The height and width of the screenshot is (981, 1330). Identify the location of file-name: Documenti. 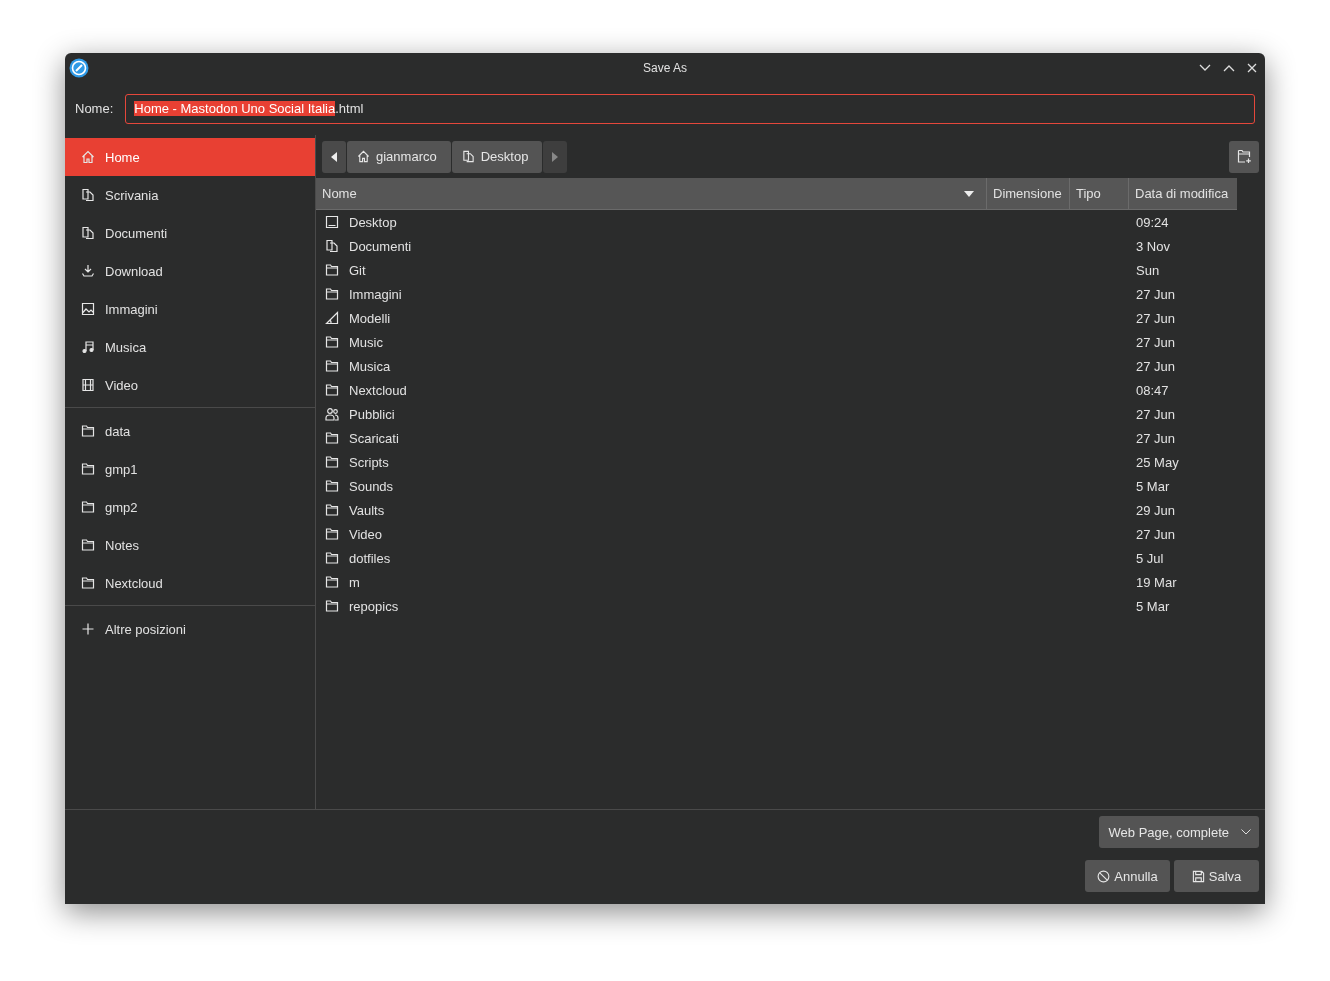
(380, 246).